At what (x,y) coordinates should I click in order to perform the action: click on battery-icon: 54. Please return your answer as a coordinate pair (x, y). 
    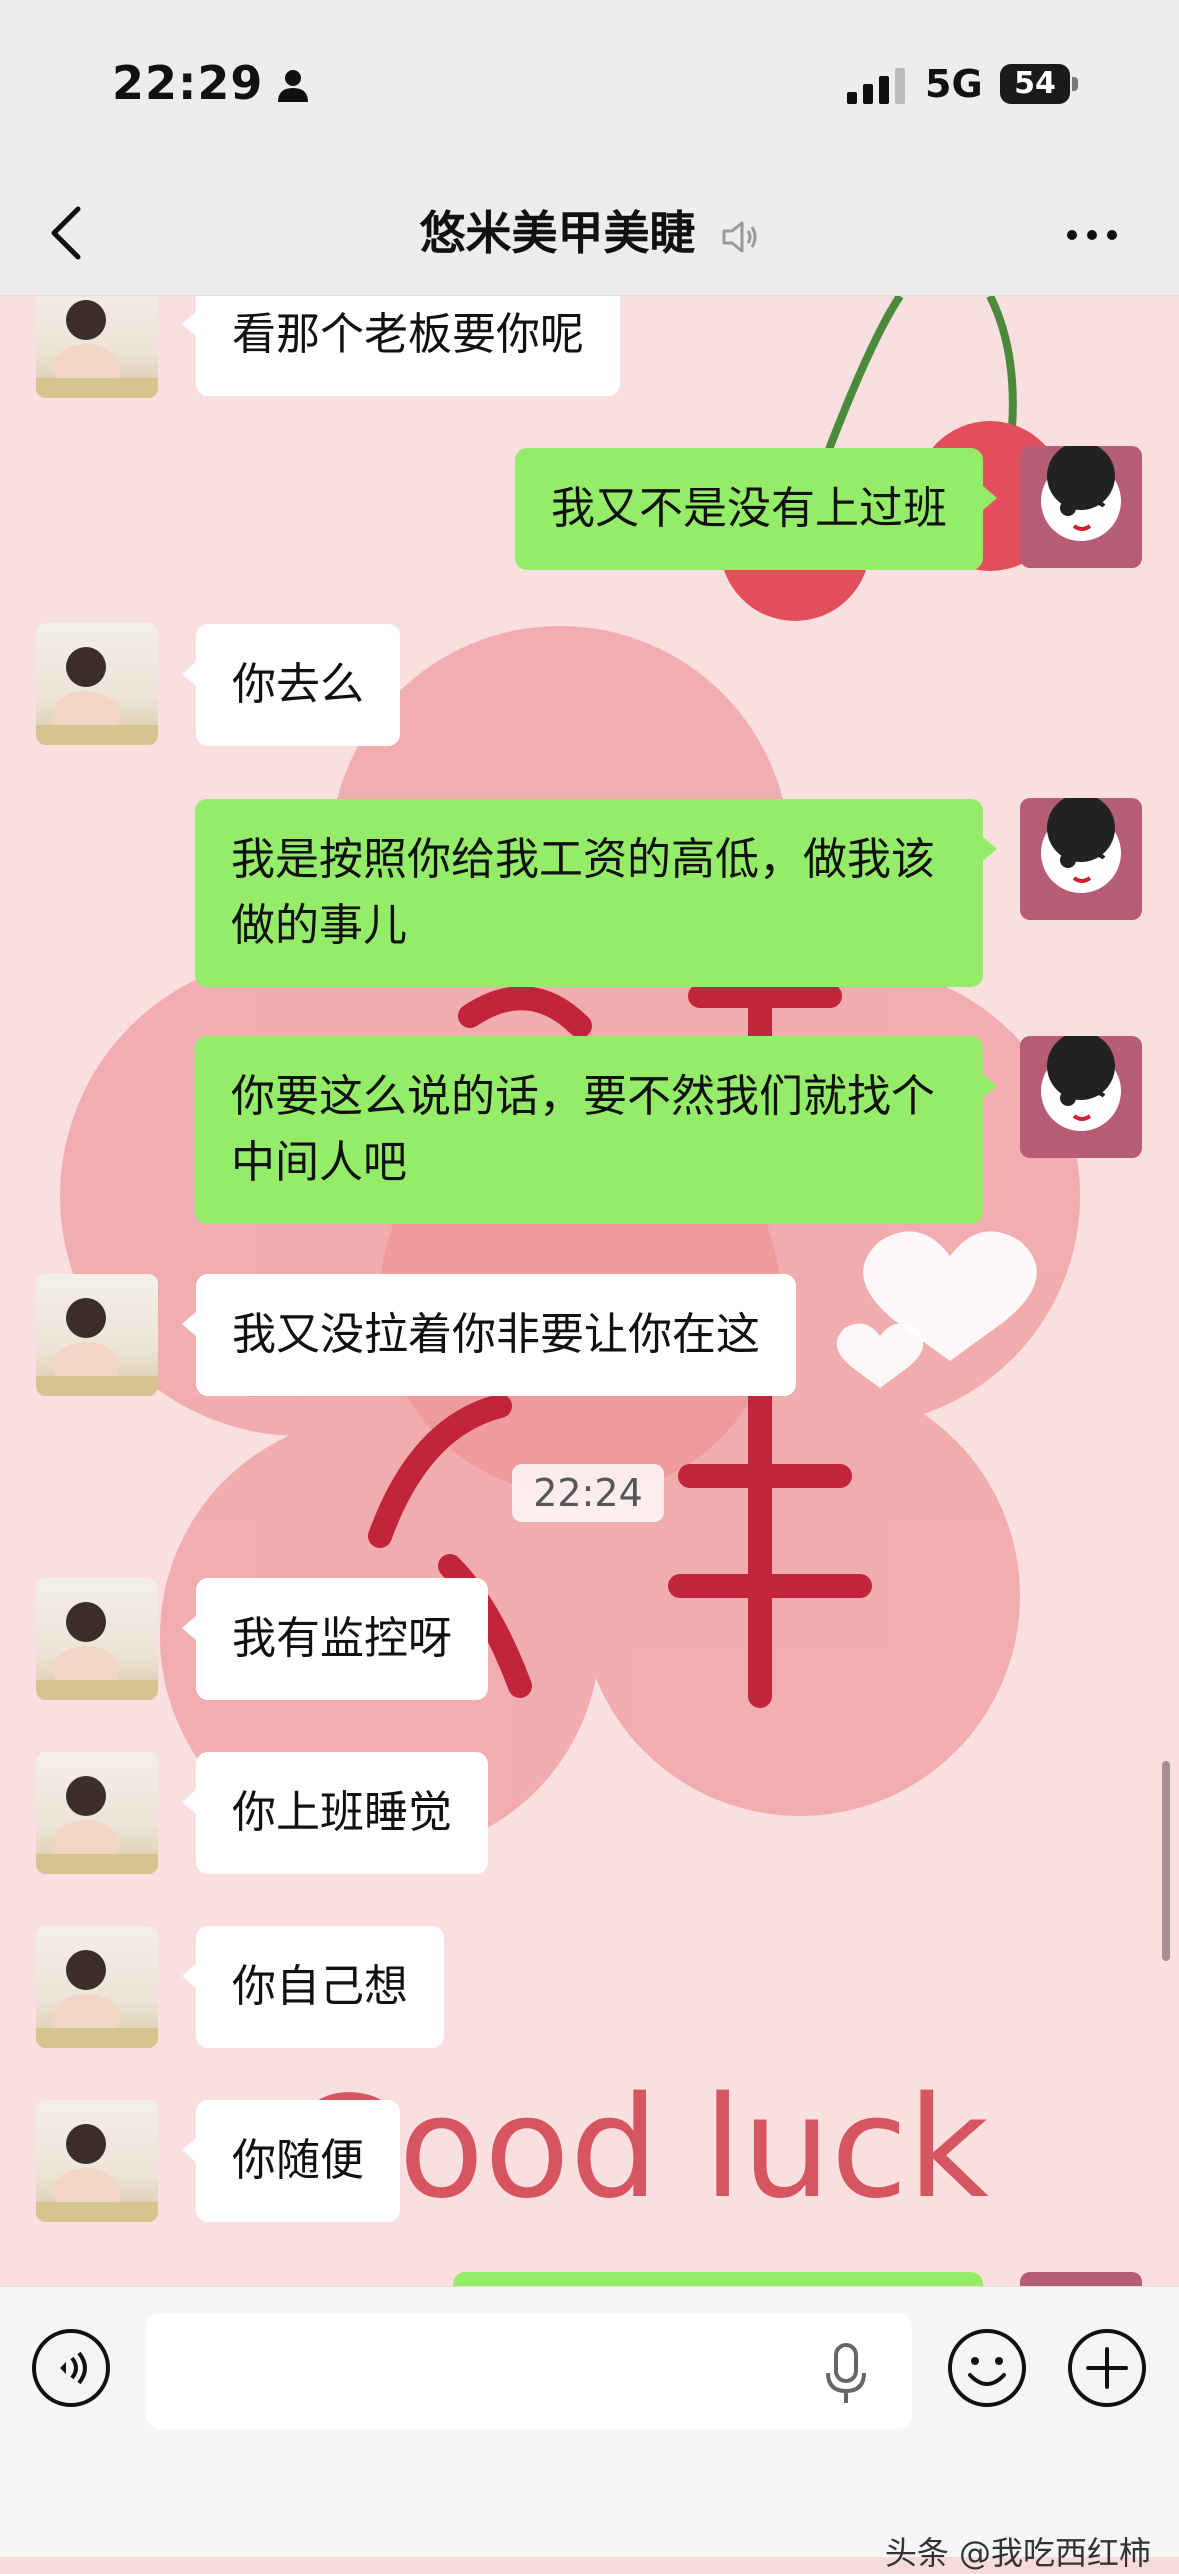
    Looking at the image, I should click on (1039, 84).